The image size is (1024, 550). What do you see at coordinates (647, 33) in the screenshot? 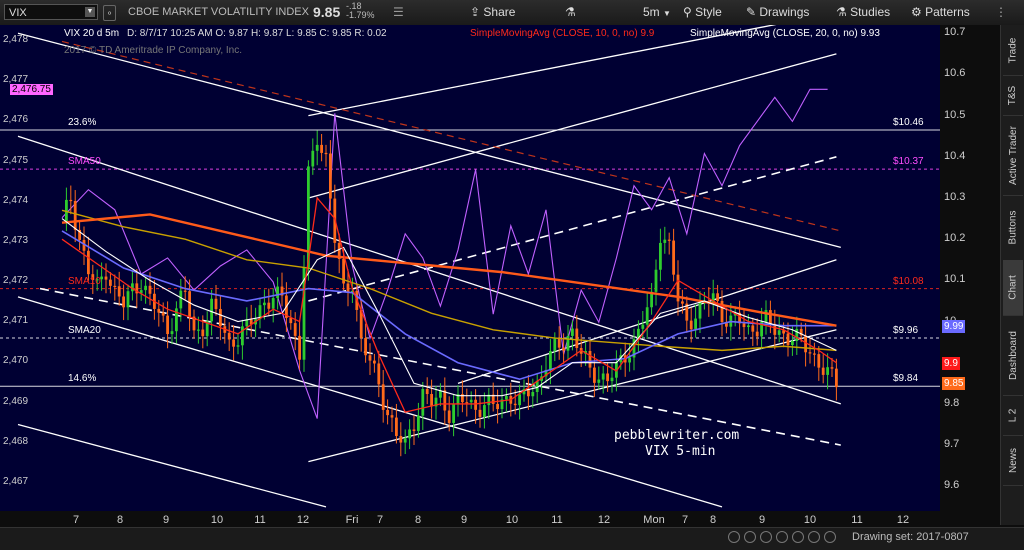
I see `legend-sma10-value: 9.9` at bounding box center [647, 33].